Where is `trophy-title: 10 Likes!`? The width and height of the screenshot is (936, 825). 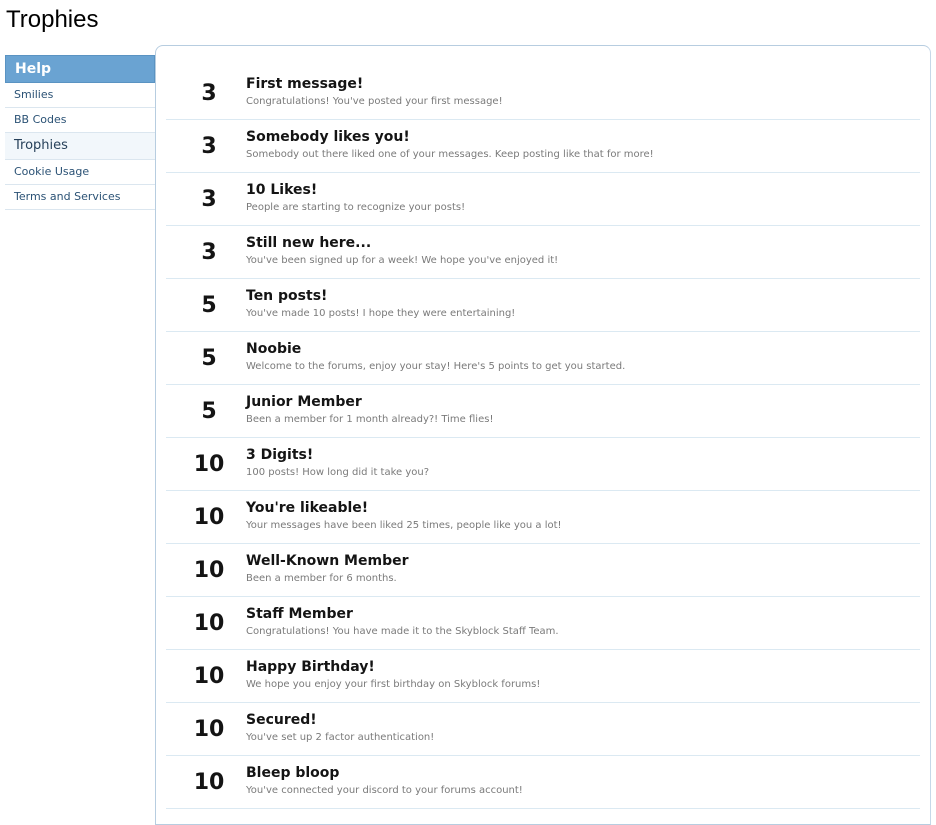
trophy-title: 10 Likes! is located at coordinates (282, 190).